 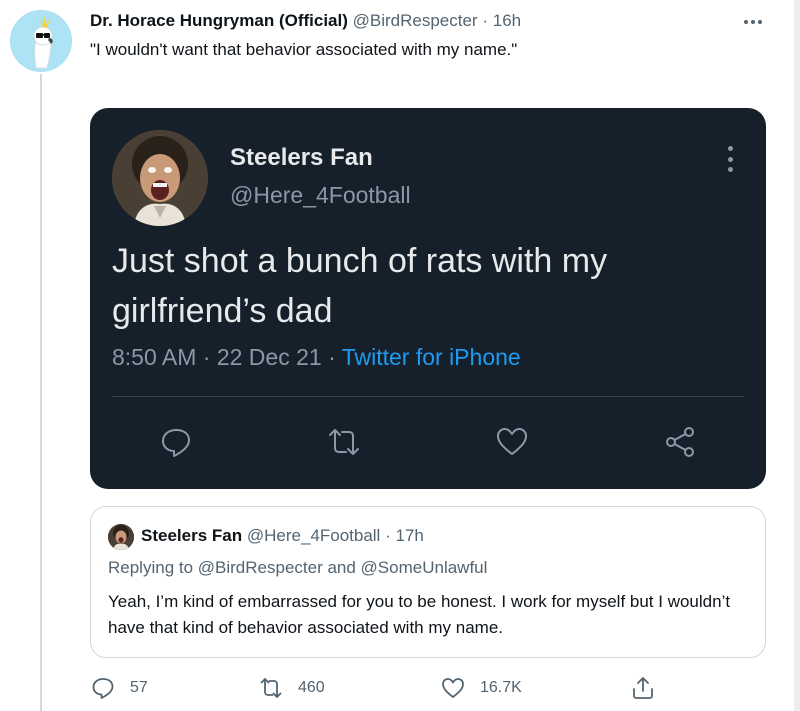 I want to click on cockatoo-avatar-image, so click(x=41, y=41).